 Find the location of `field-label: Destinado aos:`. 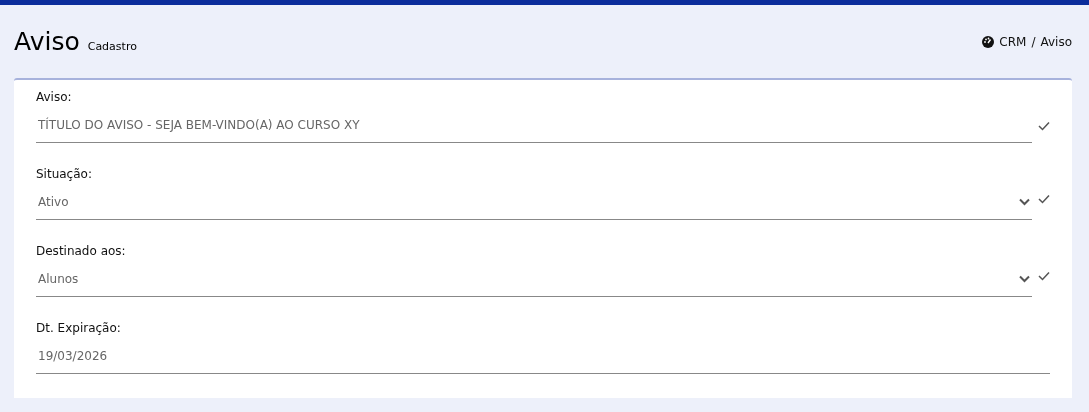

field-label: Destinado aos: is located at coordinates (81, 251).